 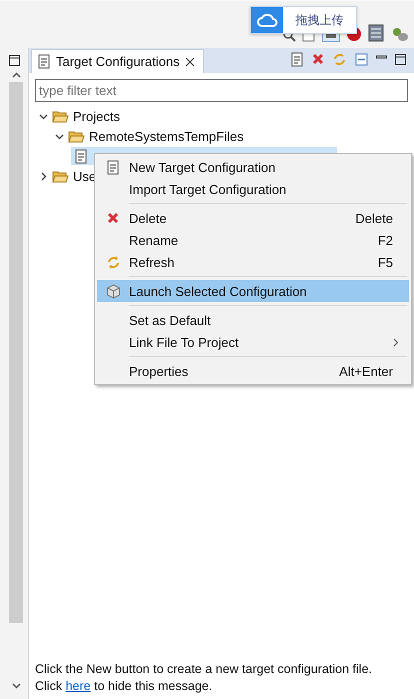 What do you see at coordinates (117, 61) in the screenshot?
I see `view-tab: Target Configurations` at bounding box center [117, 61].